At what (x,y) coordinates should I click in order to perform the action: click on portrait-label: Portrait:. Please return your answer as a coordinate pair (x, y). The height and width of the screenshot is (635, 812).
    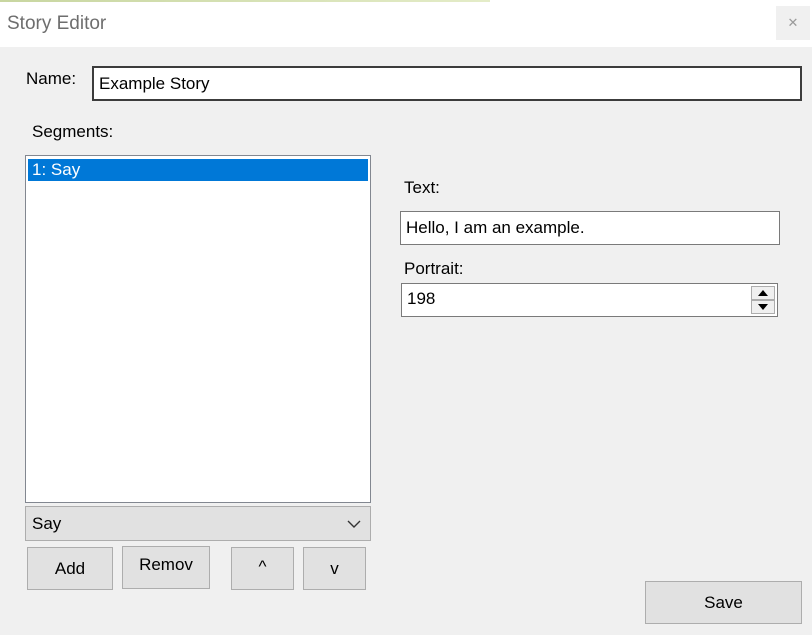
    Looking at the image, I should click on (434, 268).